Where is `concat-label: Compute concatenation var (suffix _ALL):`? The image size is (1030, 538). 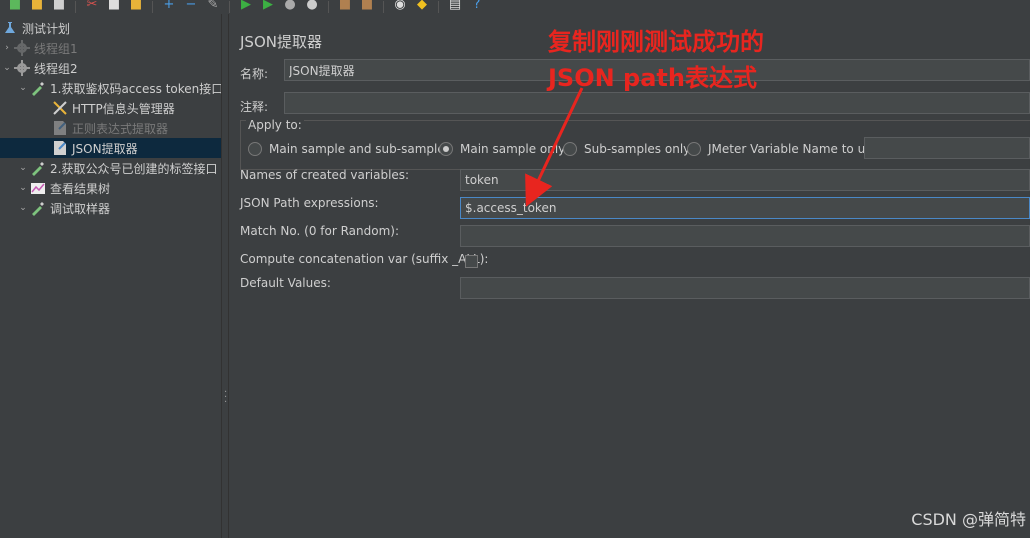
concat-label: Compute concatenation var (suffix _ALL): is located at coordinates (364, 259).